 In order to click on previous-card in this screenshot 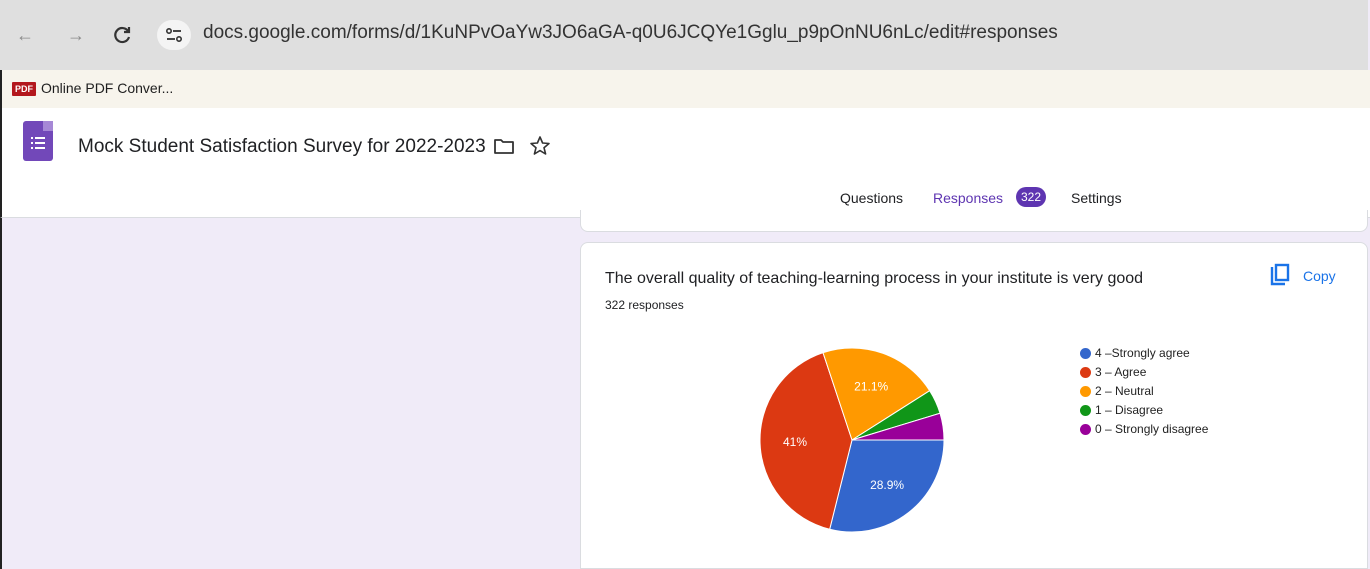, I will do `click(974, 221)`.